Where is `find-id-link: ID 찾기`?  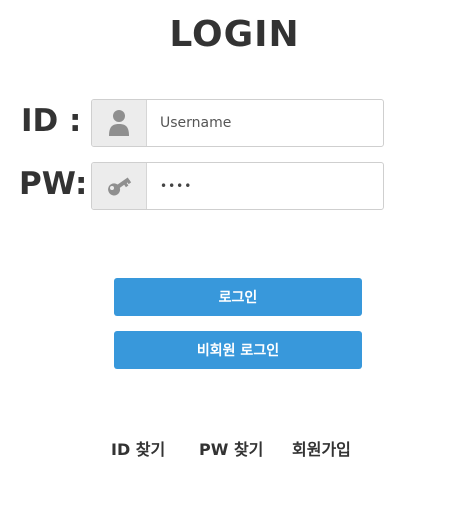 find-id-link: ID 찾기 is located at coordinates (138, 448).